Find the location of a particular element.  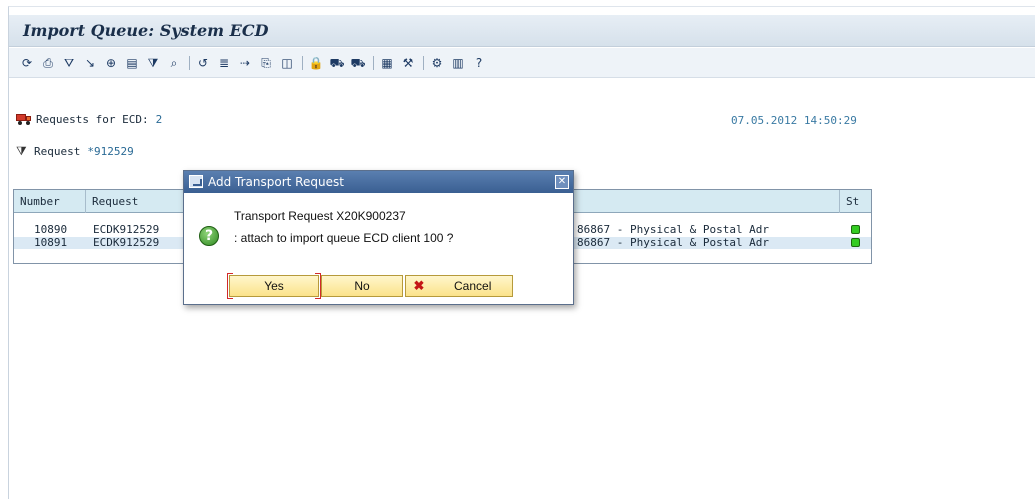

refresh-icon: ⟳ is located at coordinates (27, 63).